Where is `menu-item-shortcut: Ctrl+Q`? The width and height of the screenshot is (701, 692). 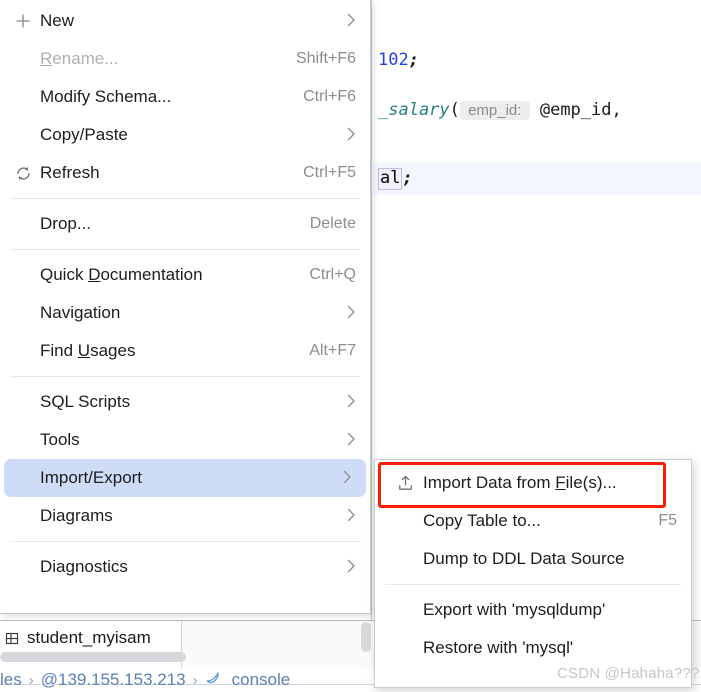 menu-item-shortcut: Ctrl+Q is located at coordinates (332, 274).